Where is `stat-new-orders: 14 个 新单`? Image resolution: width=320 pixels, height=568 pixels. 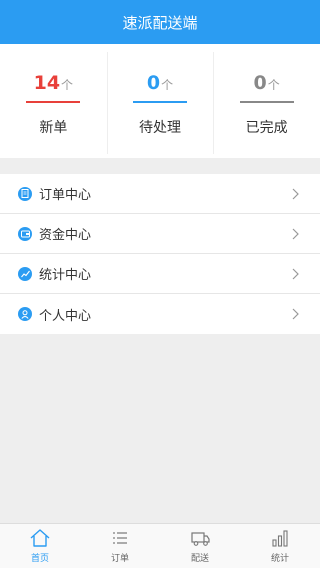 stat-new-orders: 14 个 新单 is located at coordinates (53, 101).